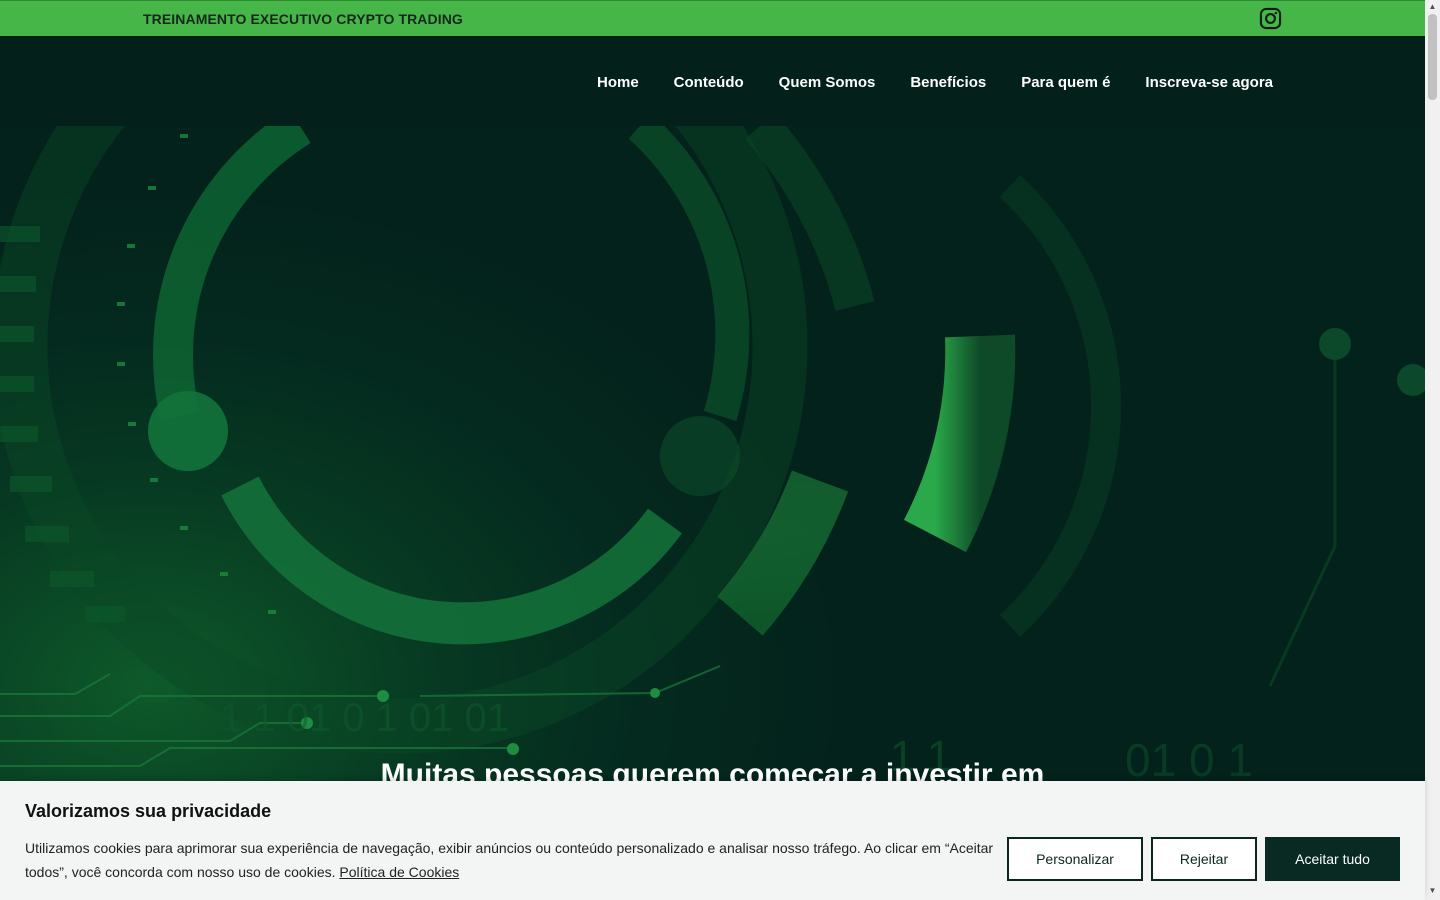 The image size is (1440, 900). What do you see at coordinates (1209, 82) in the screenshot?
I see `nav-inscreva-se: Inscreva-se agora` at bounding box center [1209, 82].